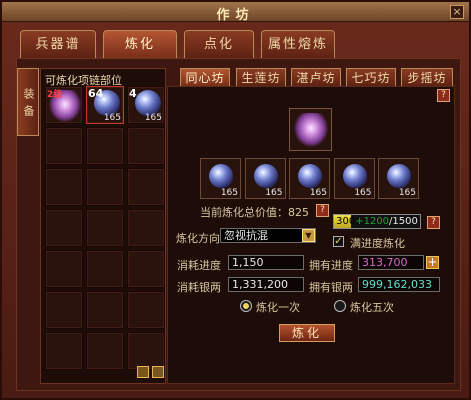 The image size is (471, 400). I want to click on subtab-zhanlu: 湛卢坊, so click(316, 77).